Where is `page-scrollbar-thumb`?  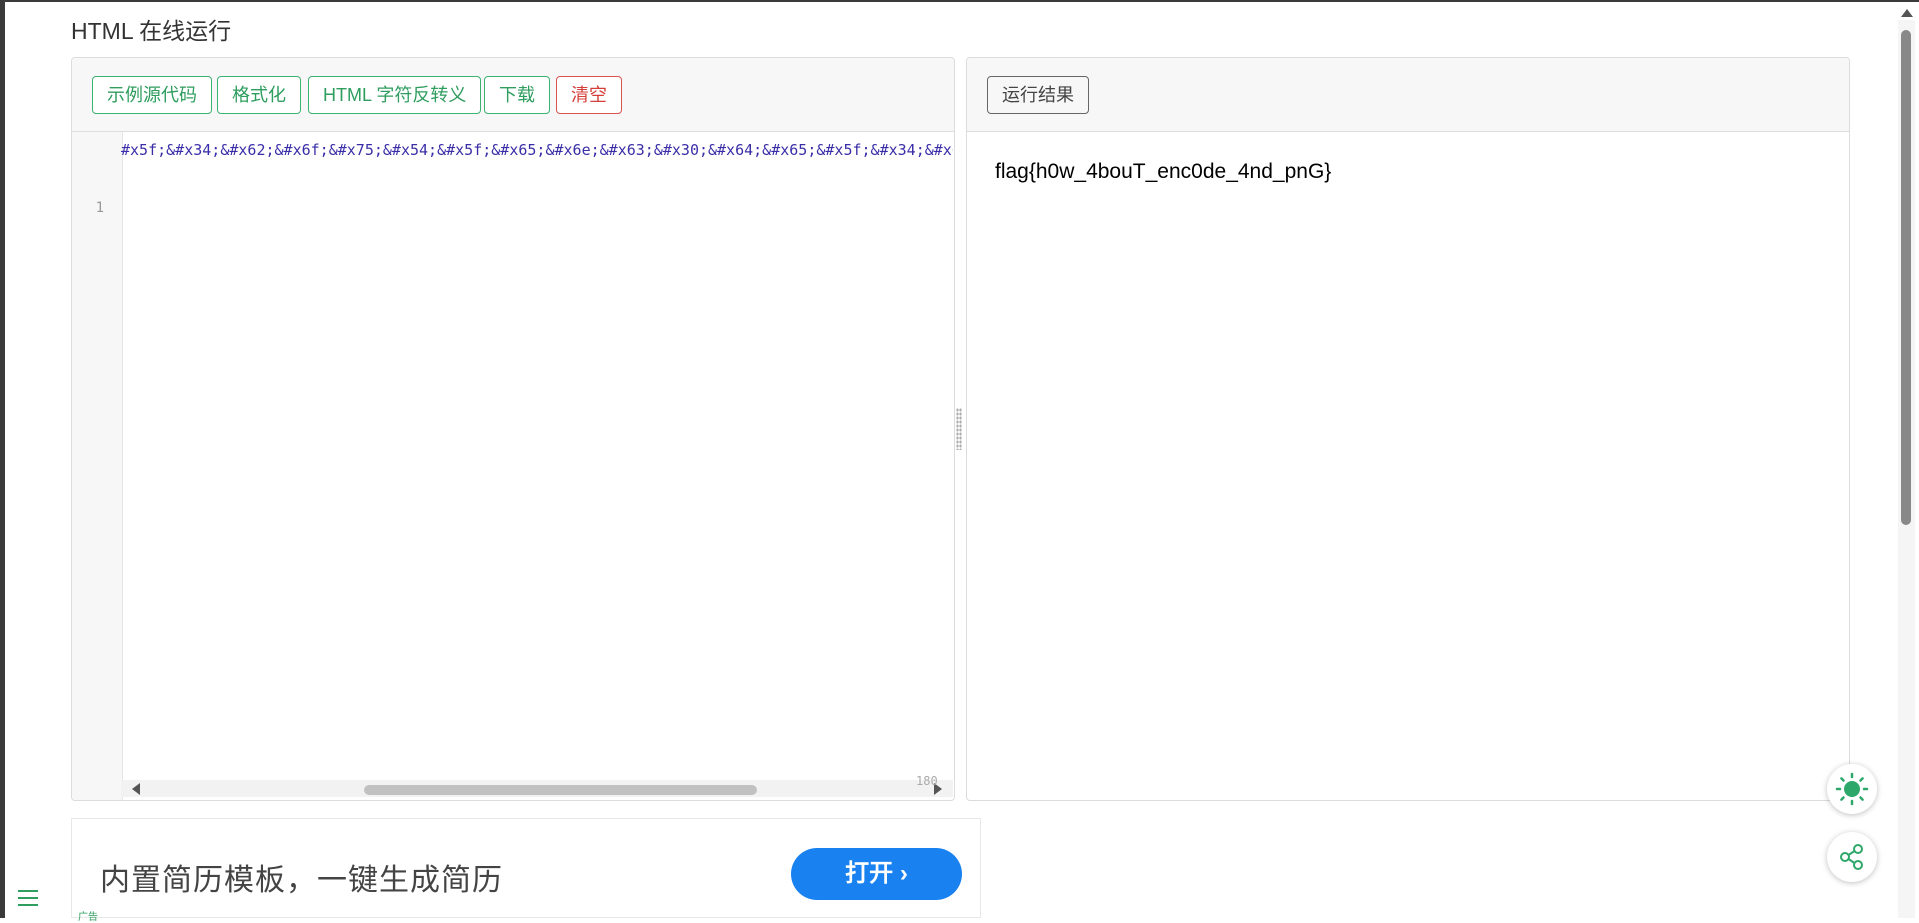 page-scrollbar-thumb is located at coordinates (1906, 277).